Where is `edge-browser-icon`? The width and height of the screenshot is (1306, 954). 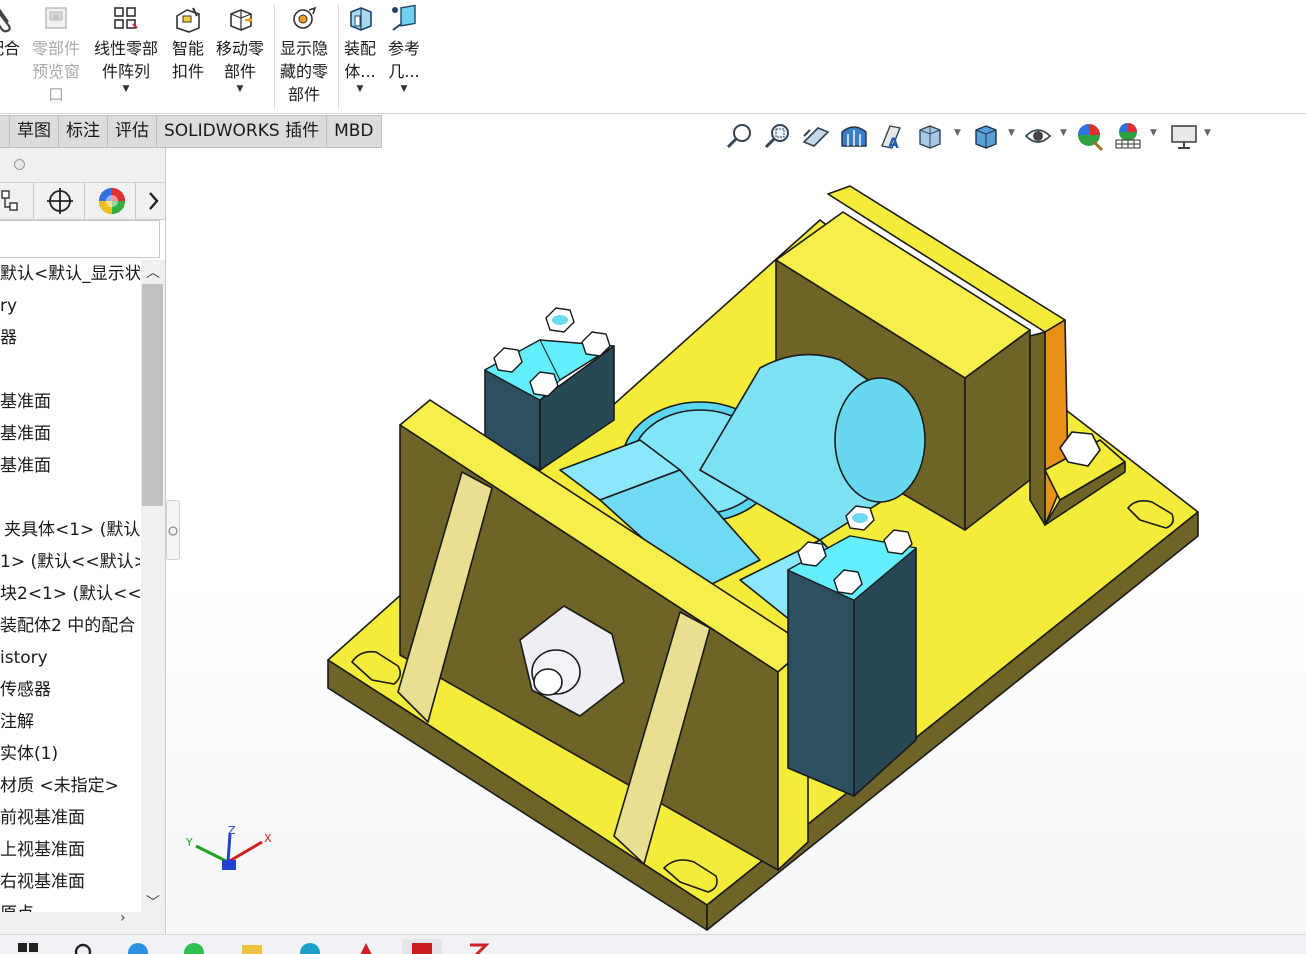 edge-browser-icon is located at coordinates (310, 947).